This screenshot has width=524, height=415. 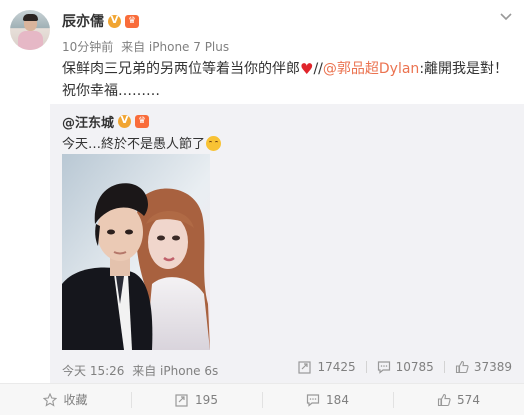 I want to click on comment-count: 184, so click(x=337, y=399).